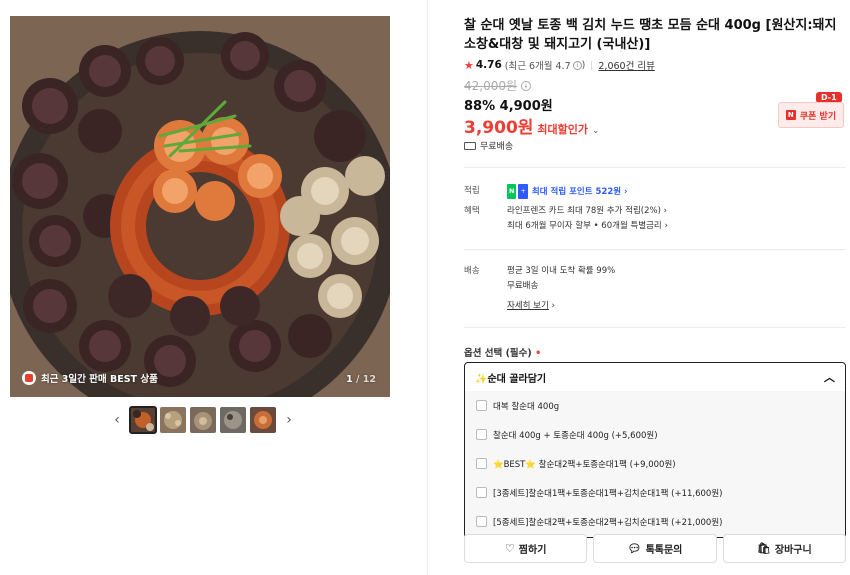  I want to click on best-seller-badge: 최근 3일간 판매 BEST 상품, so click(90, 378).